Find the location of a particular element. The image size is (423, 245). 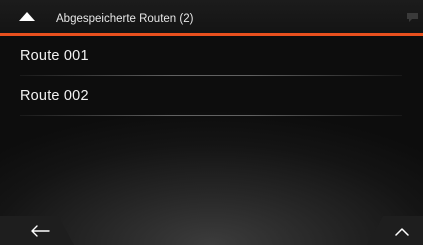

scroll-up-button is located at coordinates (395, 230).